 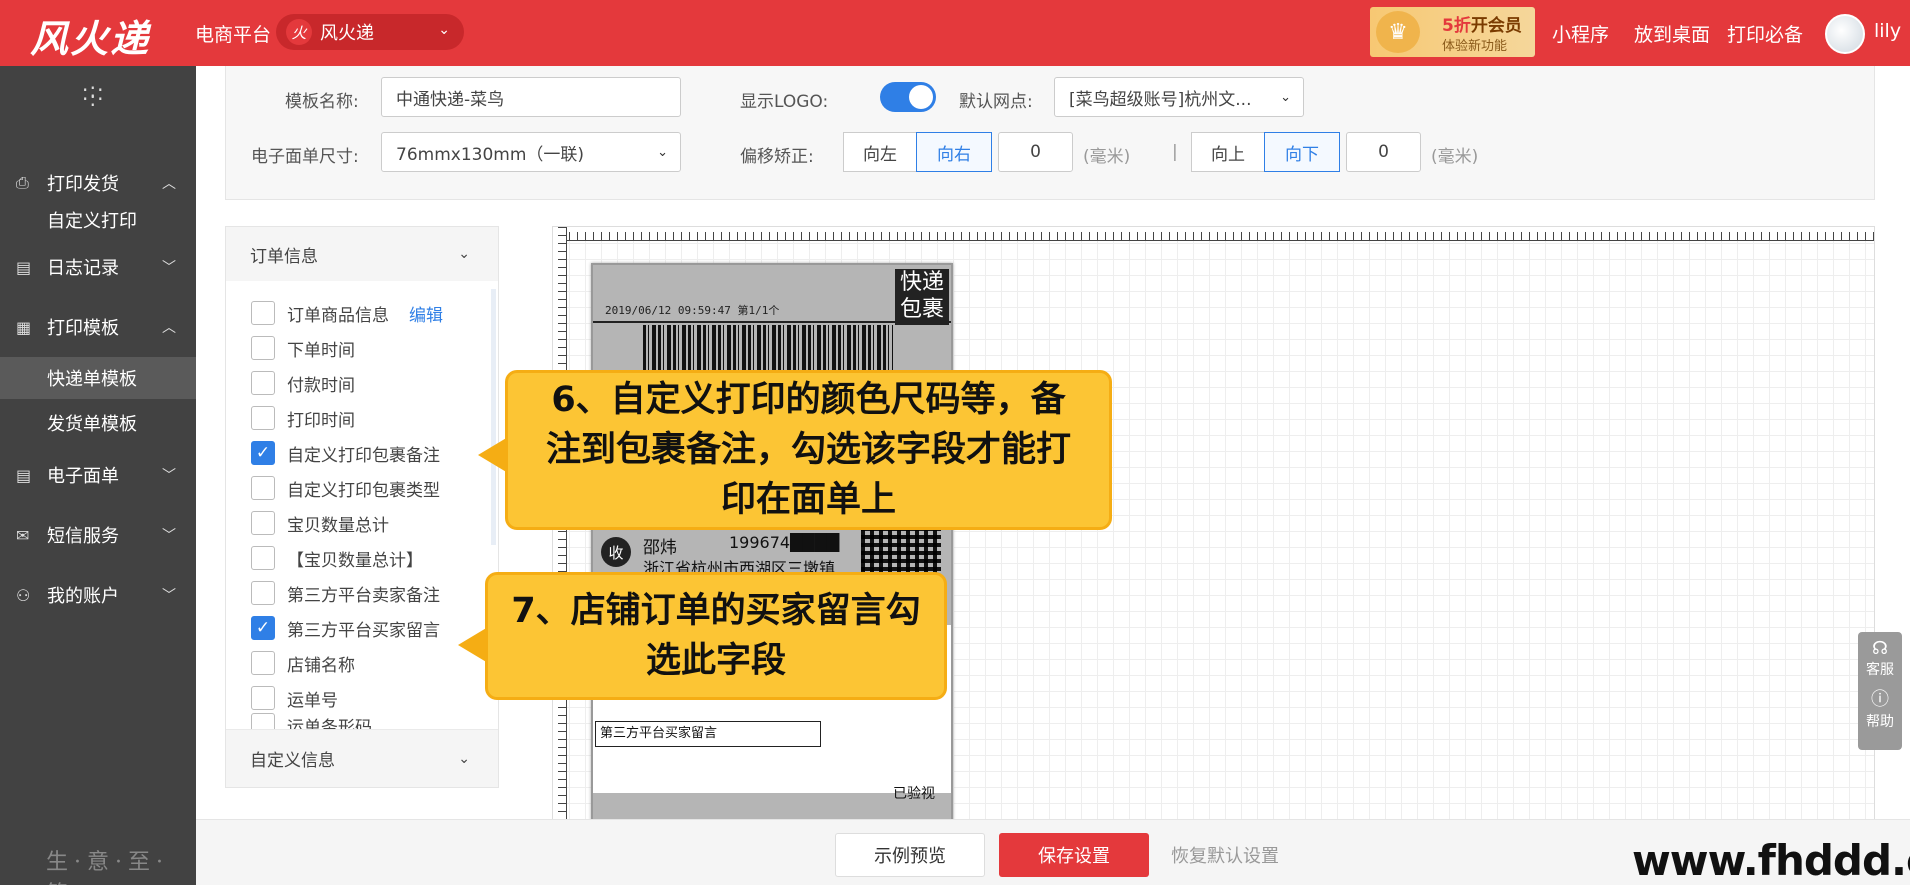 What do you see at coordinates (1452, 32) in the screenshot?
I see `vip-banner: ♛ 5折开会员 体验新功能` at bounding box center [1452, 32].